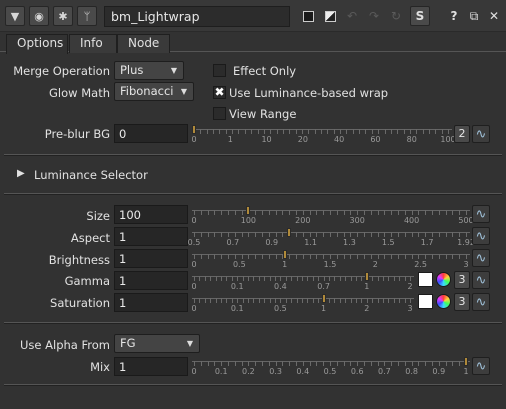 This screenshot has width=506, height=409. Describe the element at coordinates (396, 16) in the screenshot. I see `revert-icon: ↻` at that location.